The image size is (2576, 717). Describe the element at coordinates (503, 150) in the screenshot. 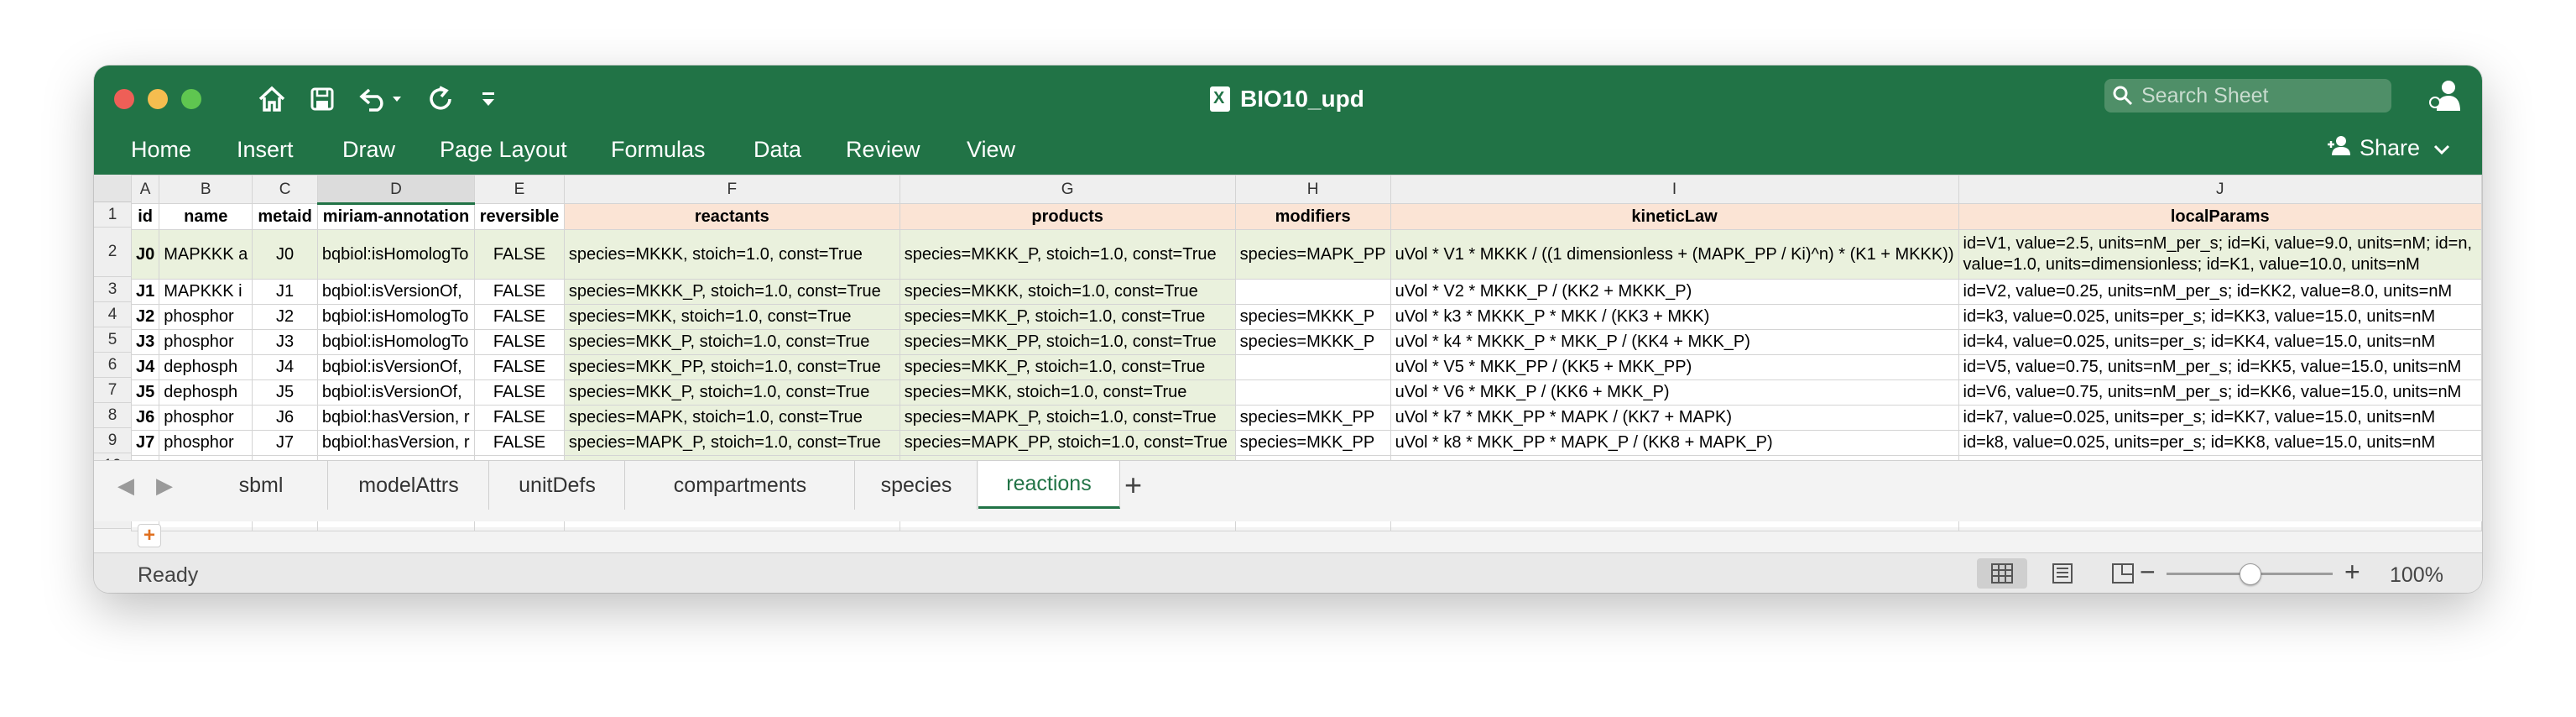

I see `menu-page-layout: Page Layout` at that location.